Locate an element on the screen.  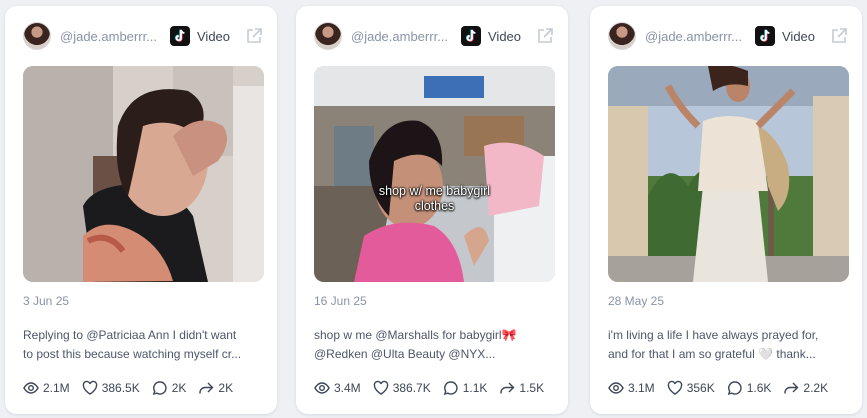
views-stat: 3.4M is located at coordinates (337, 388).